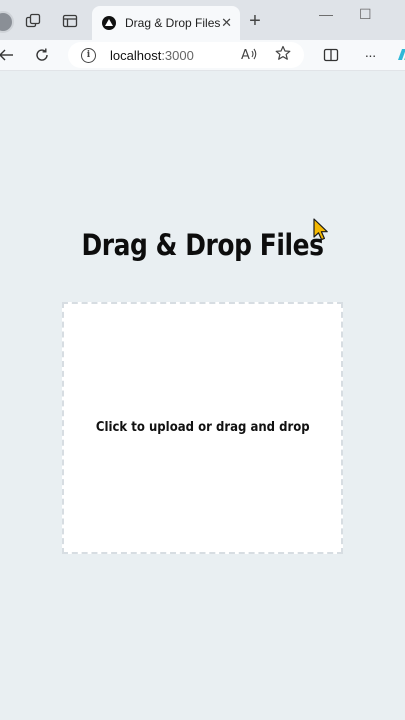  What do you see at coordinates (70, 21) in the screenshot?
I see `tab-actions-icon` at bounding box center [70, 21].